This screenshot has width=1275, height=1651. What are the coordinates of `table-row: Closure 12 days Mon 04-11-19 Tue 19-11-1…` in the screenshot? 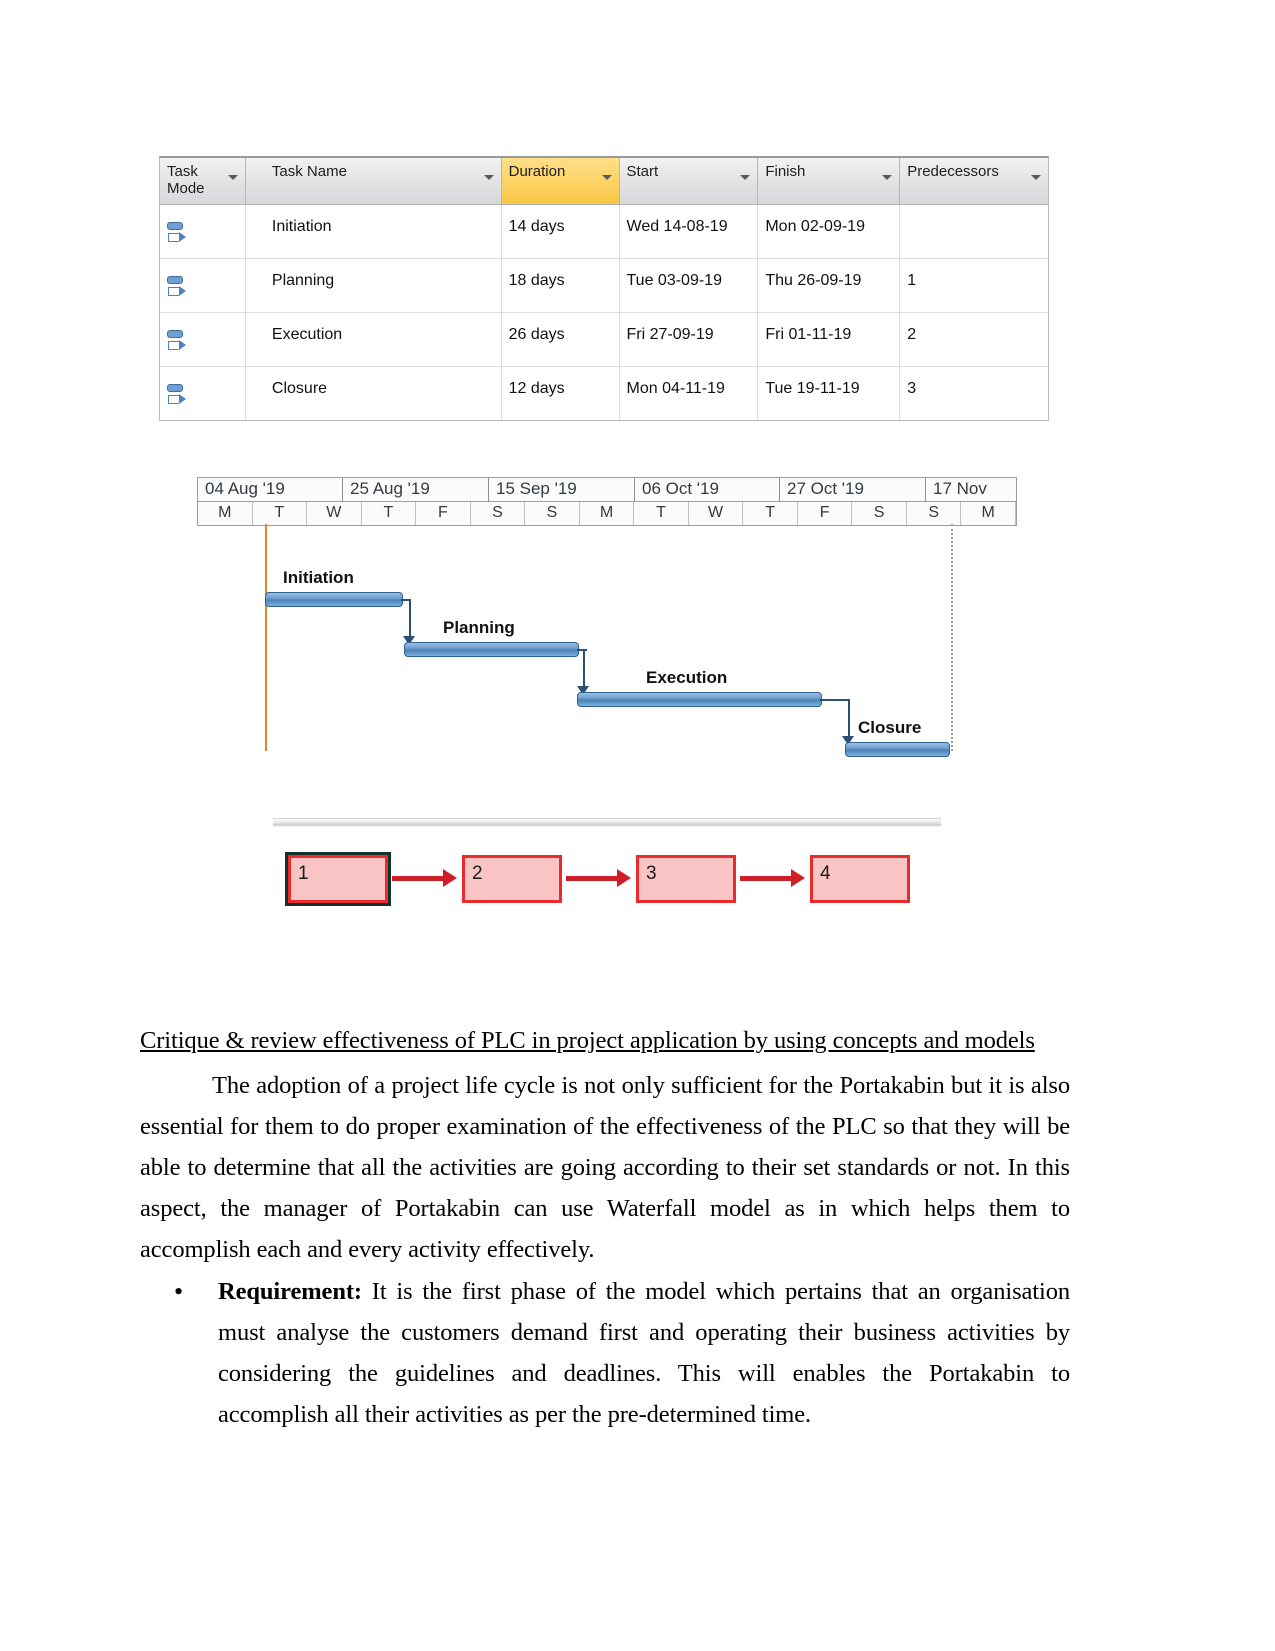 It's located at (604, 393).